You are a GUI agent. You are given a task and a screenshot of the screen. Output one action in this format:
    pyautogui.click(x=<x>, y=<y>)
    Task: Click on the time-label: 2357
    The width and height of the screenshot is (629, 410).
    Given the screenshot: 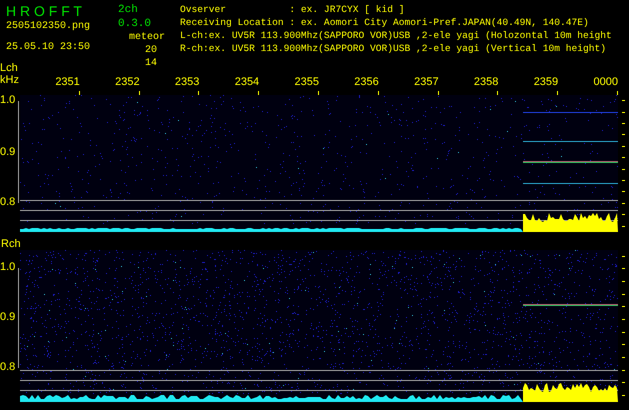 What is the action you would take?
    pyautogui.click(x=426, y=82)
    